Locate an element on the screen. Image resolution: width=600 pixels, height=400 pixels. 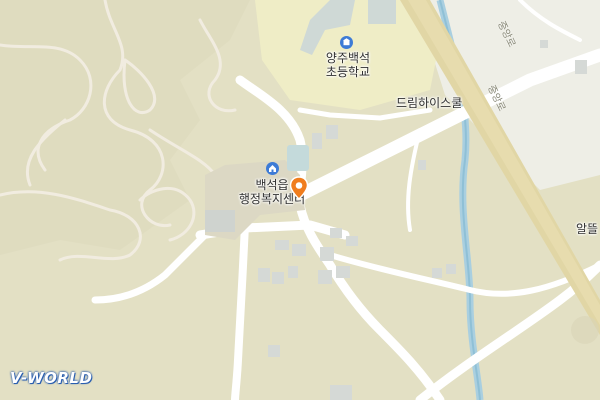
school-label: 양주백석 초등학교 is located at coordinates (348, 65).